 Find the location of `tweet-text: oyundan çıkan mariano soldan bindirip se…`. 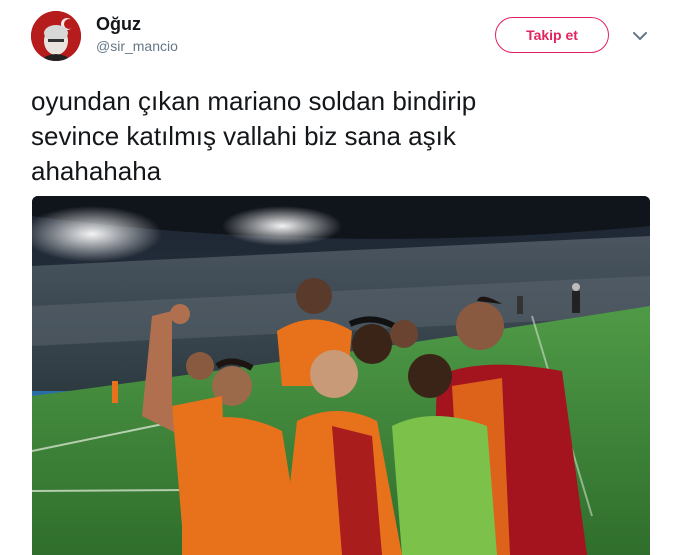

tweet-text: oyundan çıkan mariano soldan bindirip se… is located at coordinates (254, 136).